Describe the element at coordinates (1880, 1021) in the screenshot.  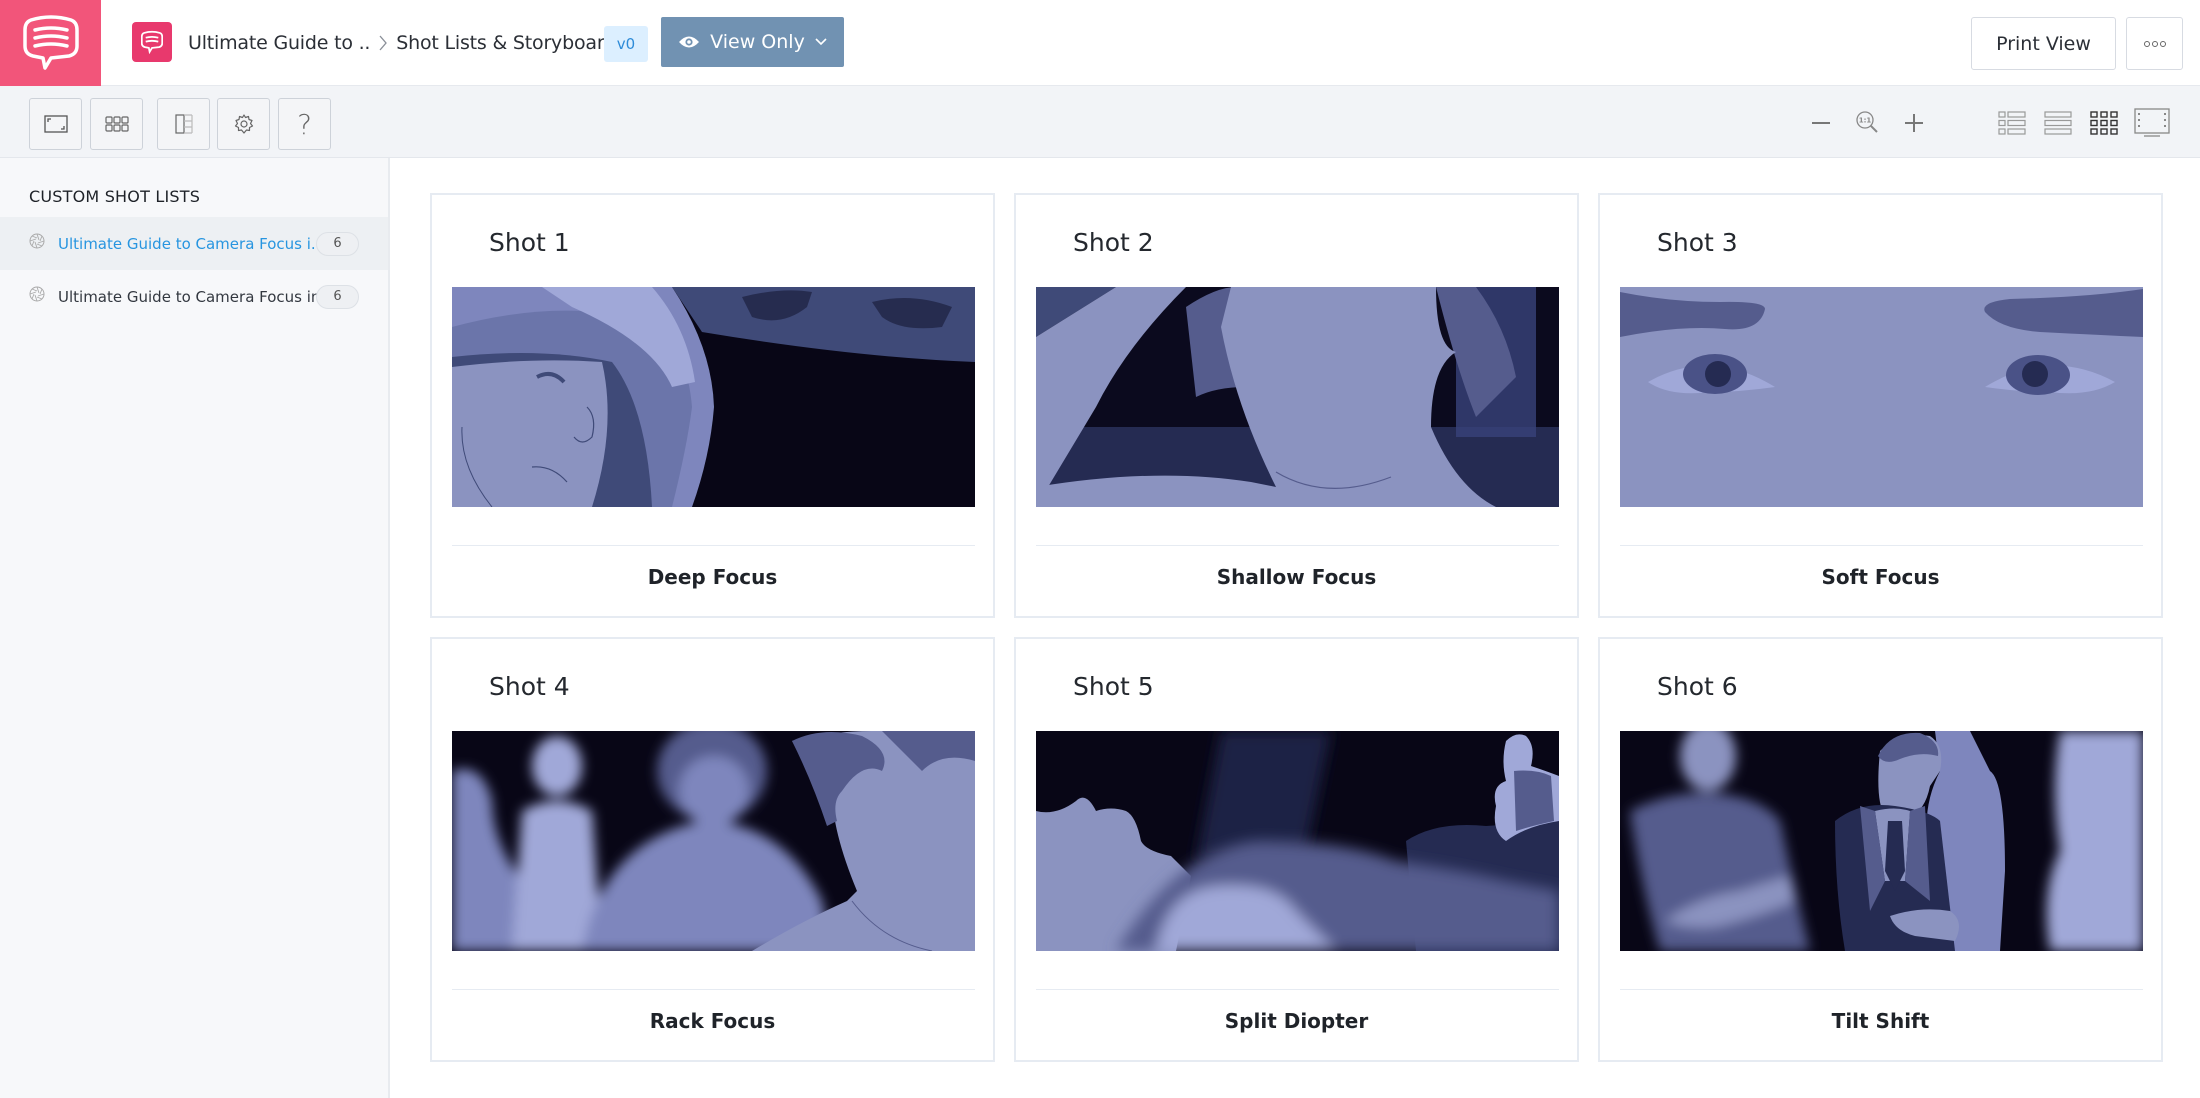
I see `shot-name: Tilt Shift` at that location.